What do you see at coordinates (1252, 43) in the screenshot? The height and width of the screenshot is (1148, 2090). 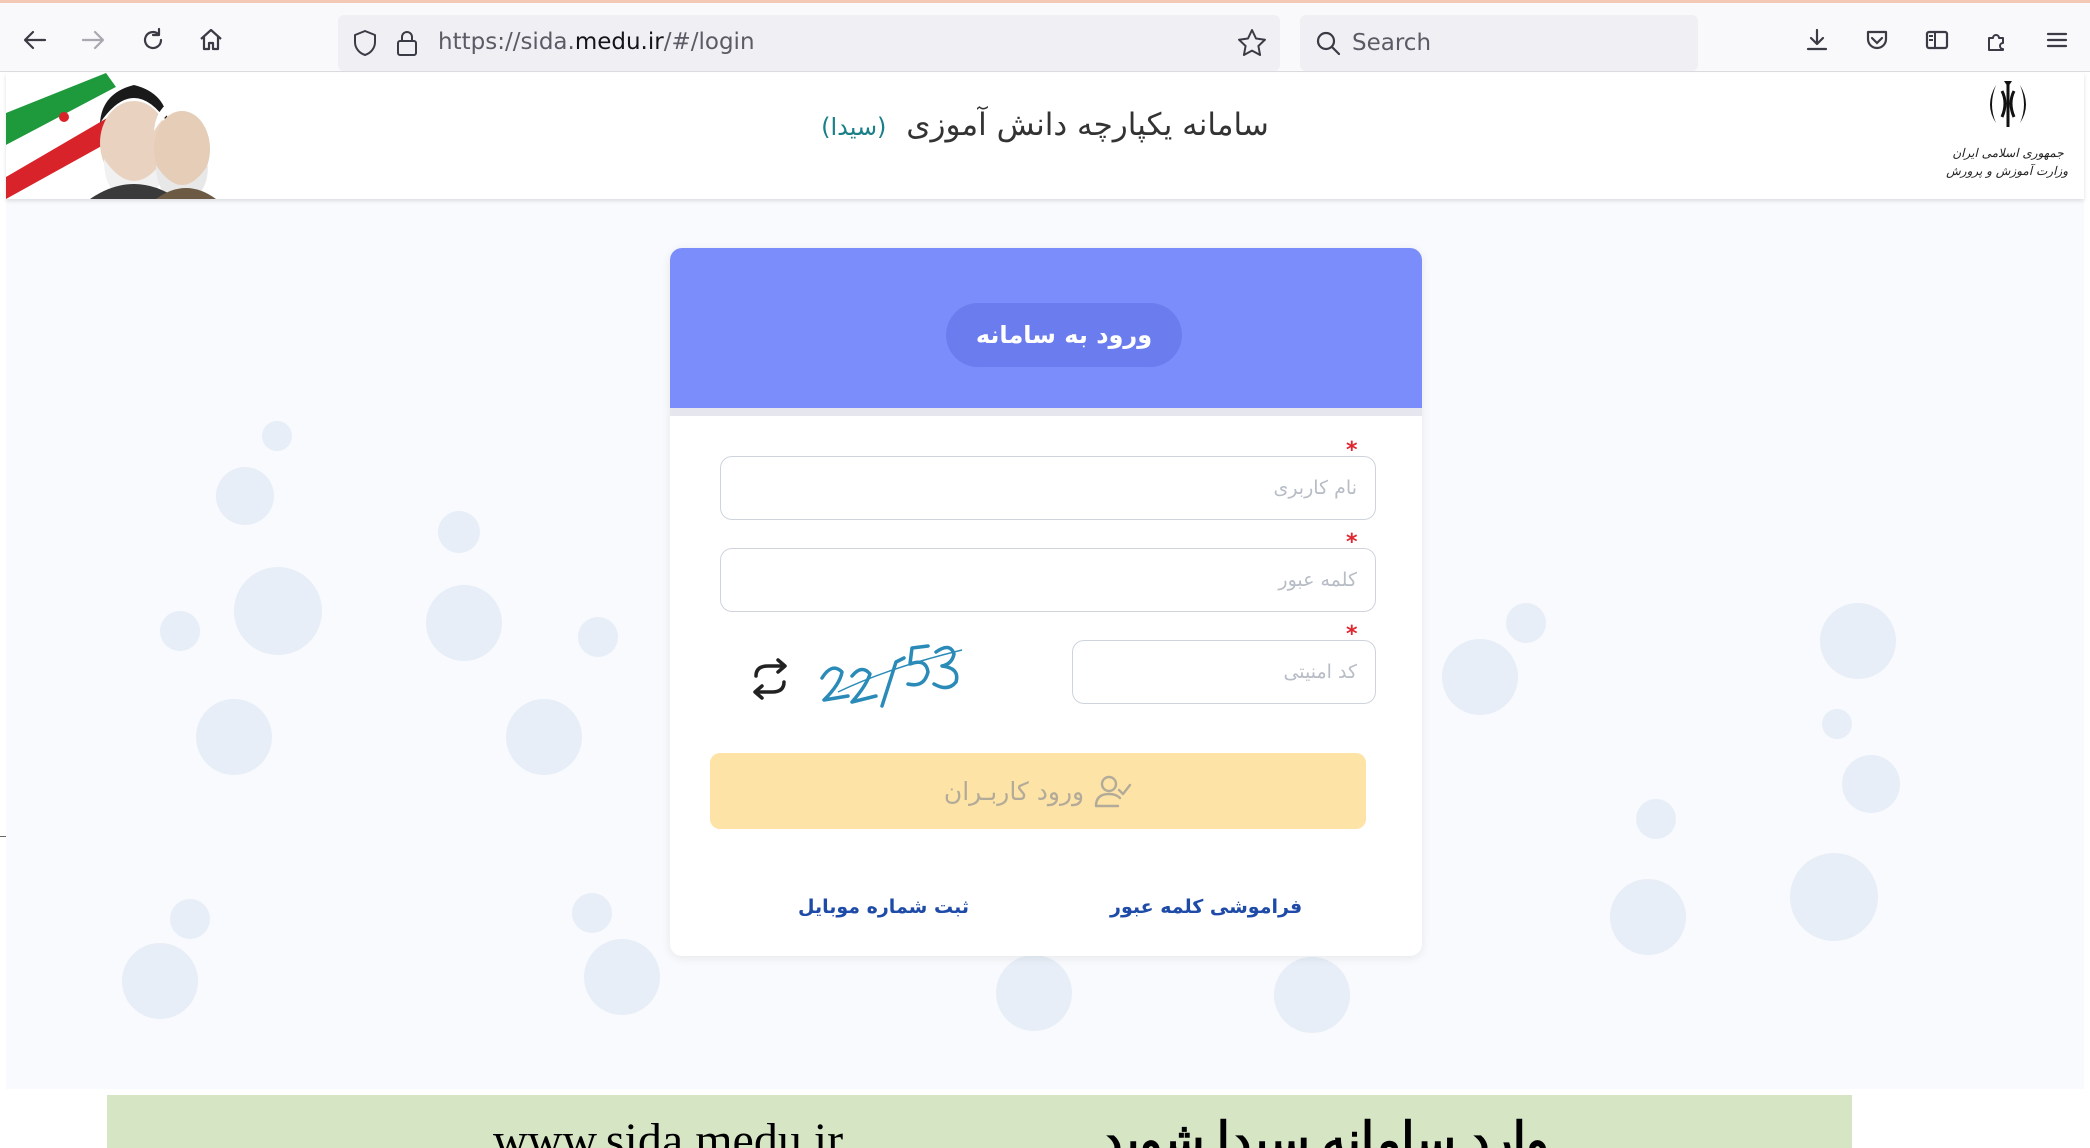 I see `star-icon` at bounding box center [1252, 43].